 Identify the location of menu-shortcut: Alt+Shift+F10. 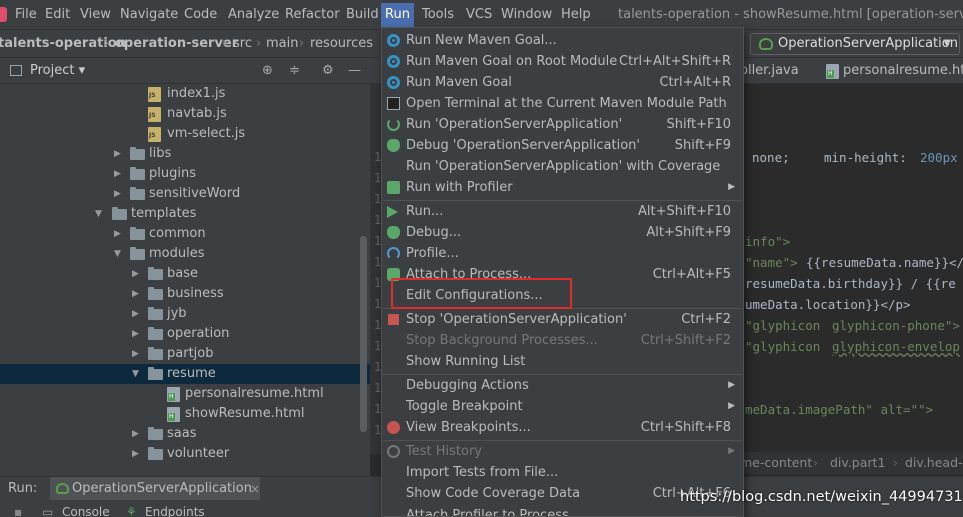
(684, 211).